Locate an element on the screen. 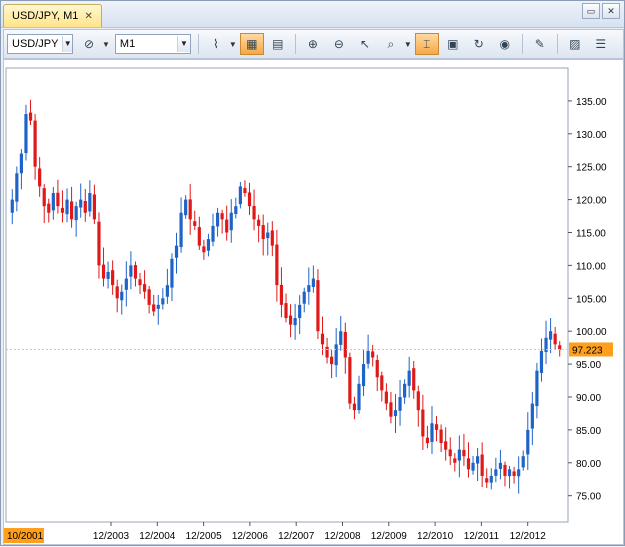  y-tick-label: 105.00 is located at coordinates (591, 299).